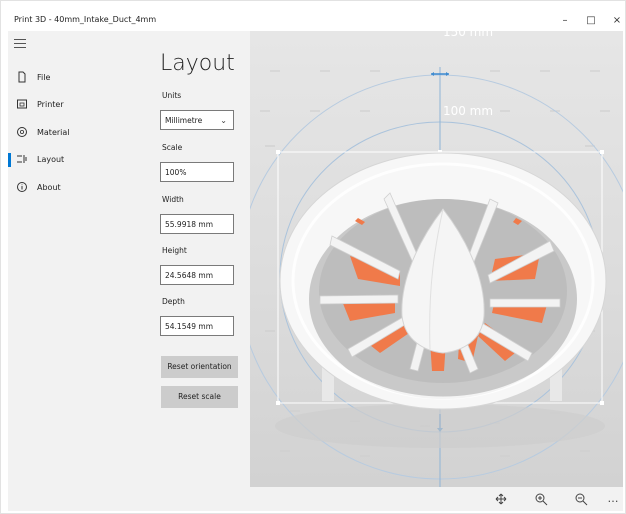 The width and height of the screenshot is (626, 514). Describe the element at coordinates (197, 172) in the screenshot. I see `scale-field: 100%` at that location.